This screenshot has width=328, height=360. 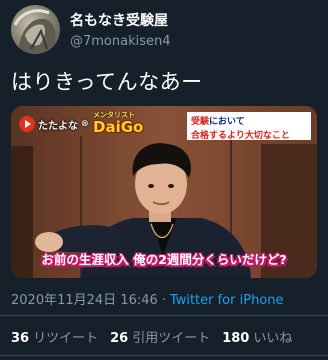 I want to click on show-logo: たたよな ⊗, so click(x=54, y=124).